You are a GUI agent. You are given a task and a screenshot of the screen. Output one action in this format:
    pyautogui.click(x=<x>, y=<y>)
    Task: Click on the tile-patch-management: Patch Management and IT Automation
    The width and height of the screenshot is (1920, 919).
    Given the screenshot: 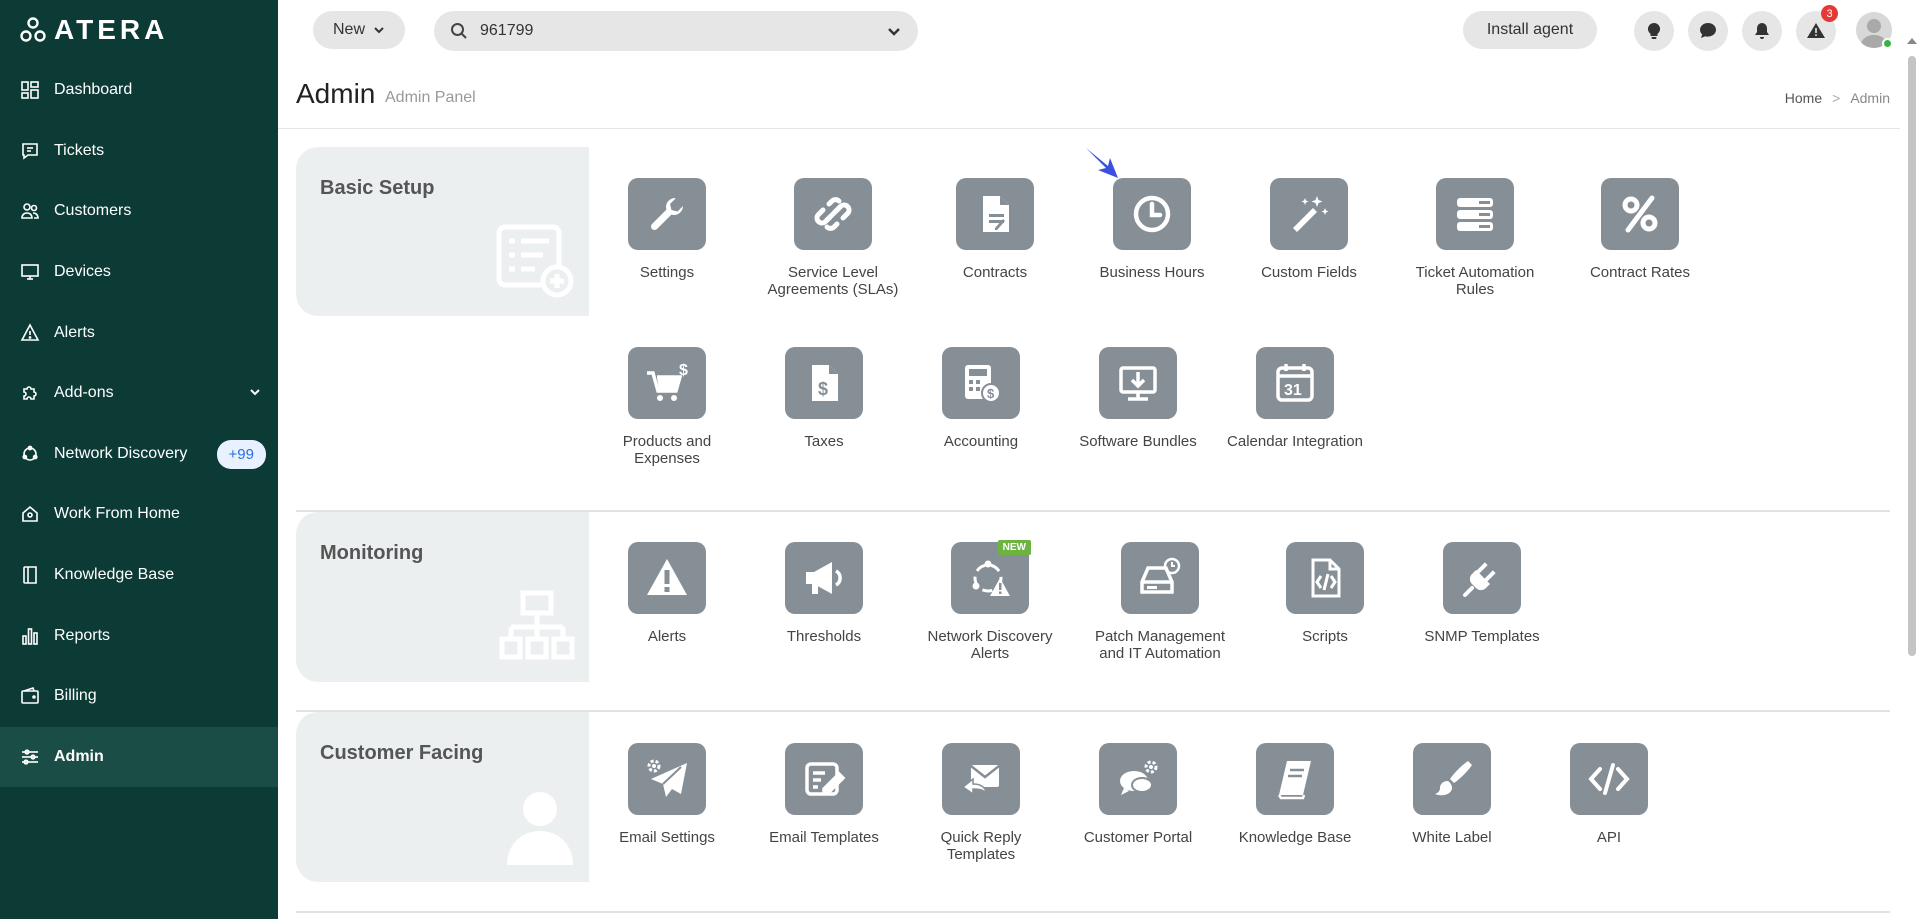 What is the action you would take?
    pyautogui.click(x=1160, y=602)
    